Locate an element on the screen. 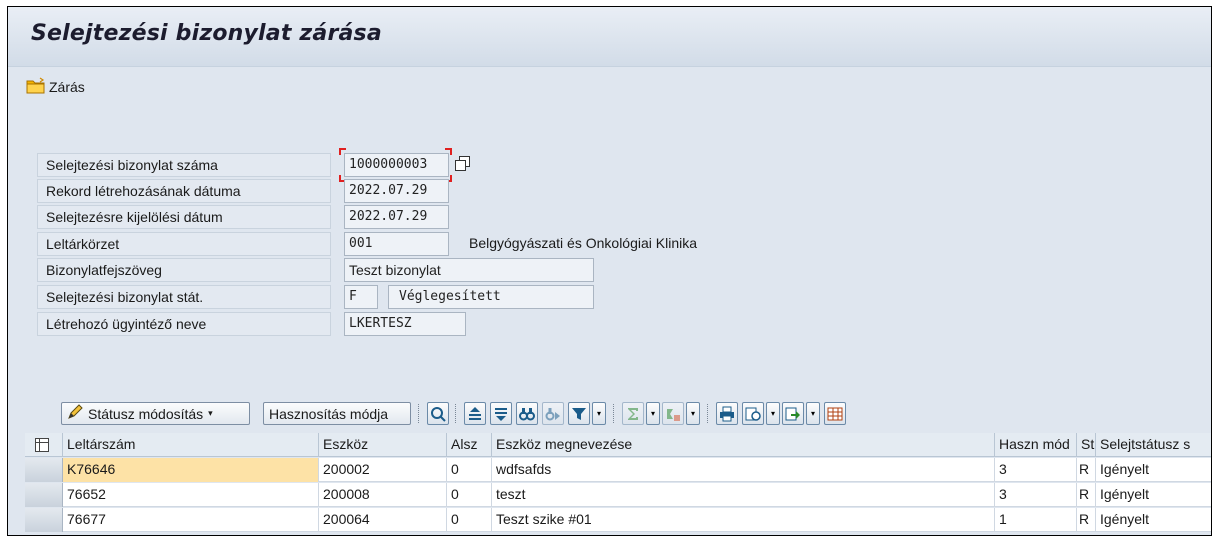  usage-mode-button: Hasznosítás módja is located at coordinates (337, 413).